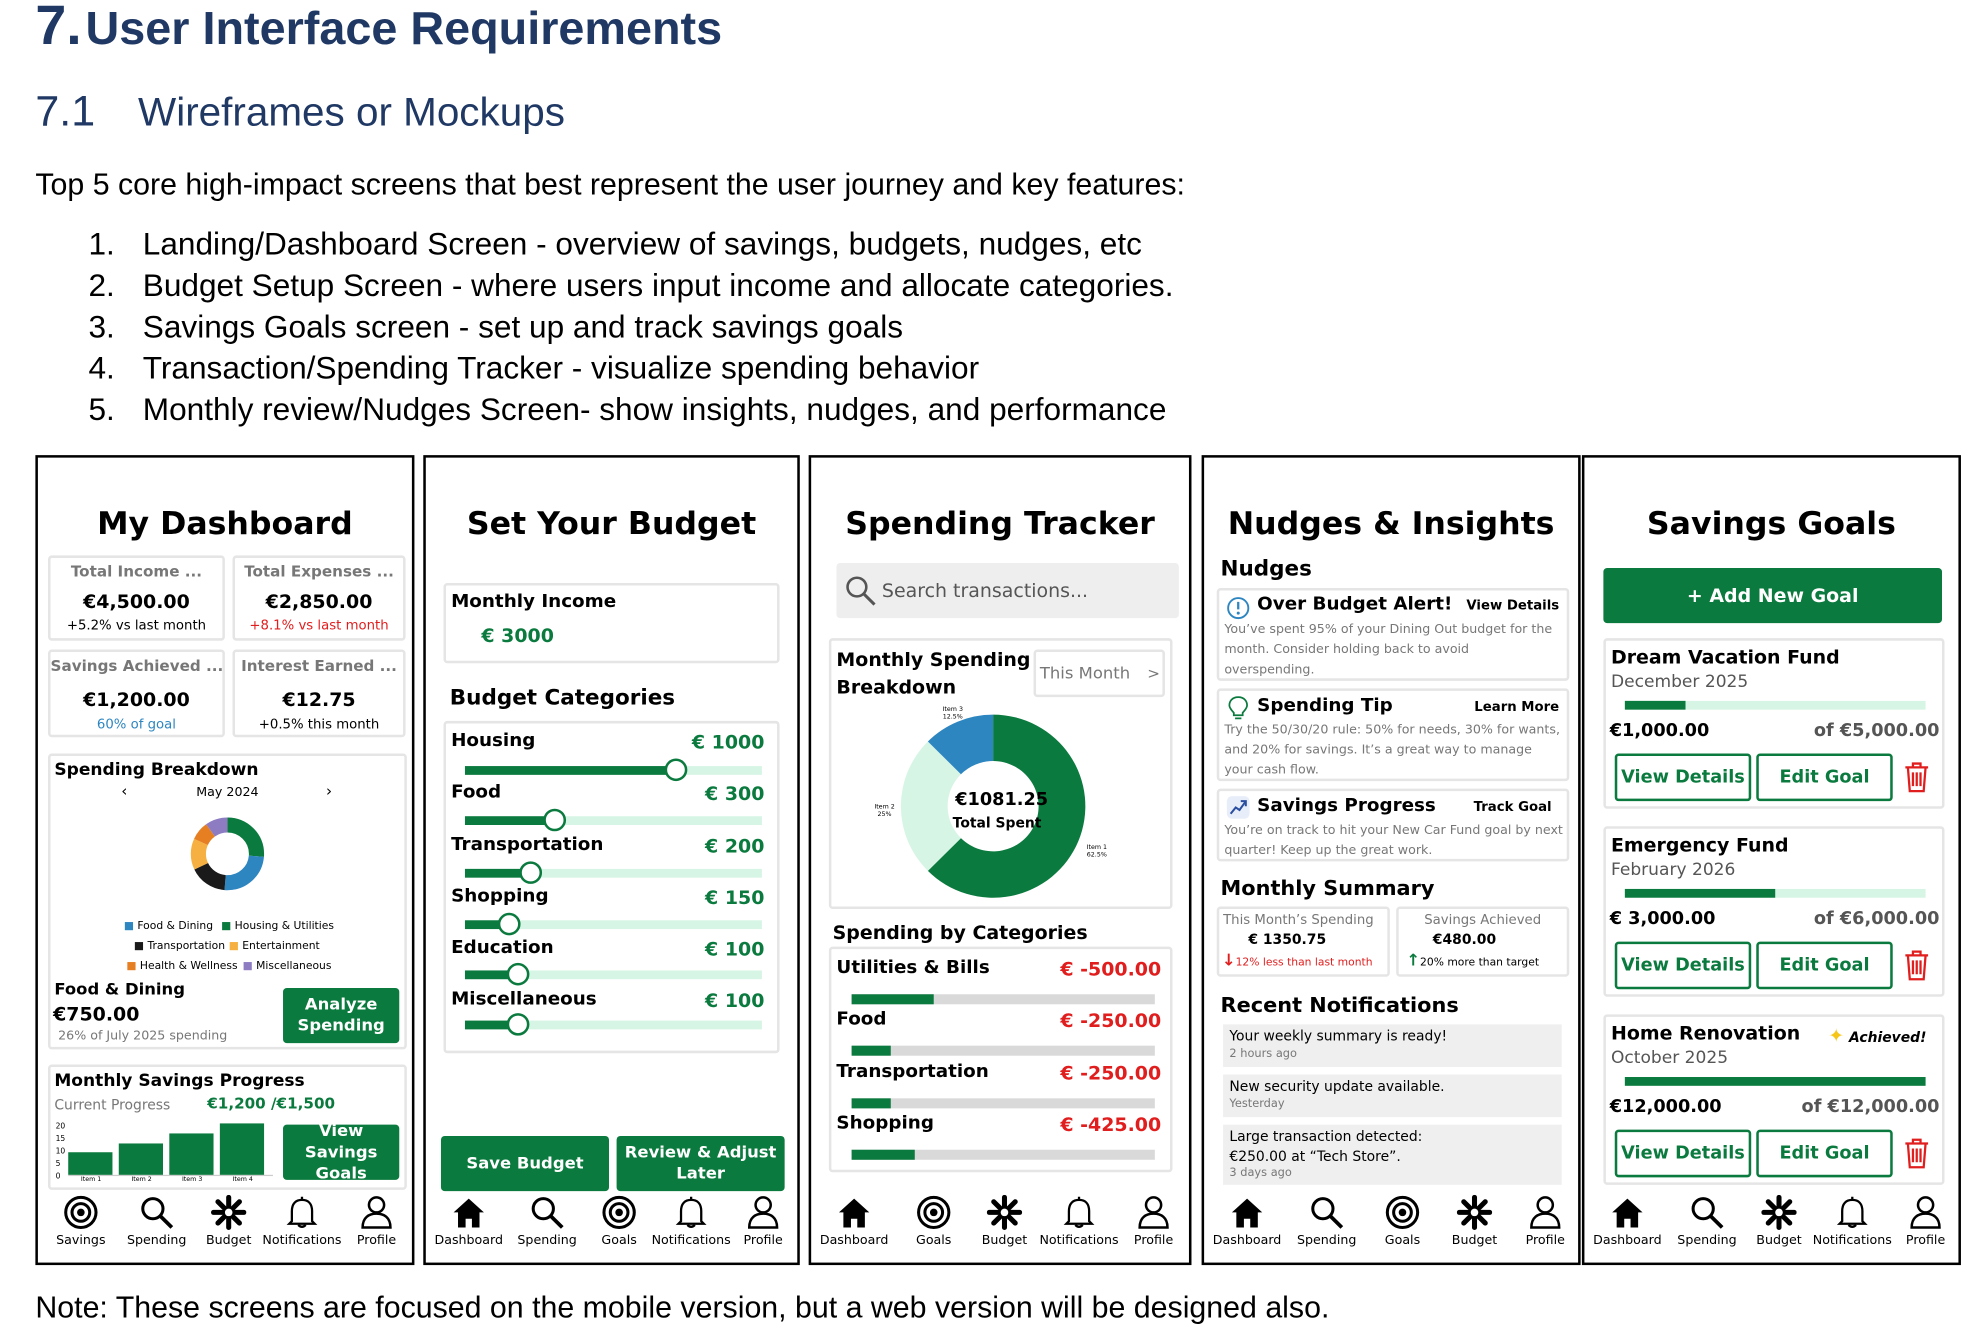 The image size is (1971, 1334). I want to click on screen-title: Spending Tracker, so click(1000, 523).